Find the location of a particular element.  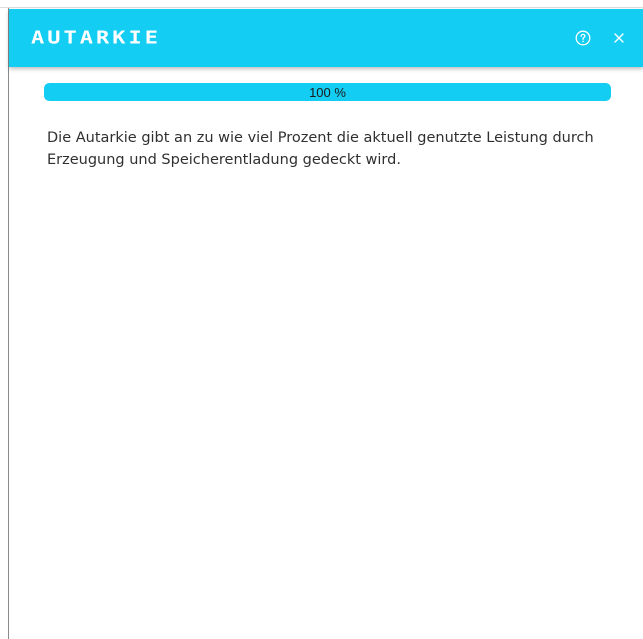

help-circle-icon is located at coordinates (583, 38).